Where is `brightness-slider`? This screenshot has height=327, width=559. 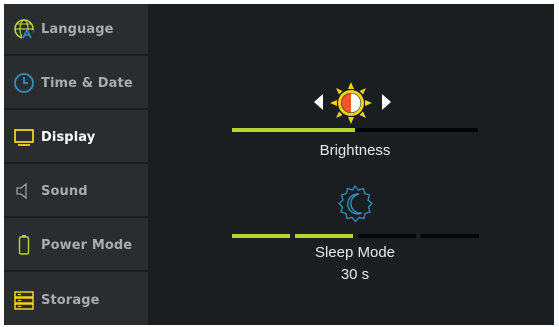
brightness-slider is located at coordinates (355, 130).